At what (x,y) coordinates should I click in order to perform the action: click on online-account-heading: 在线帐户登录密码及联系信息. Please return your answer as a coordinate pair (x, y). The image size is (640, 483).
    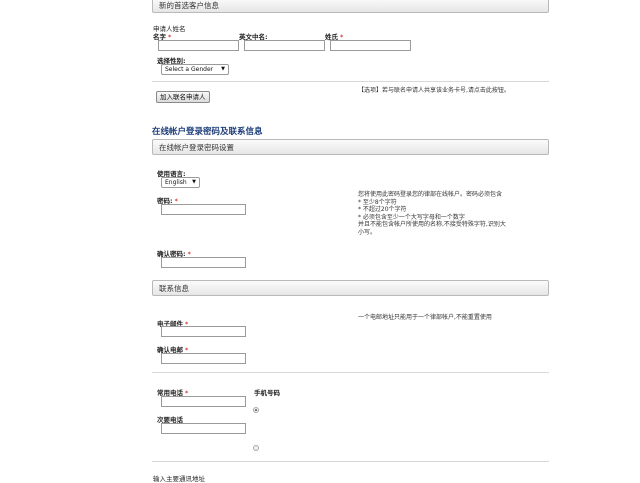
    Looking at the image, I should click on (207, 132).